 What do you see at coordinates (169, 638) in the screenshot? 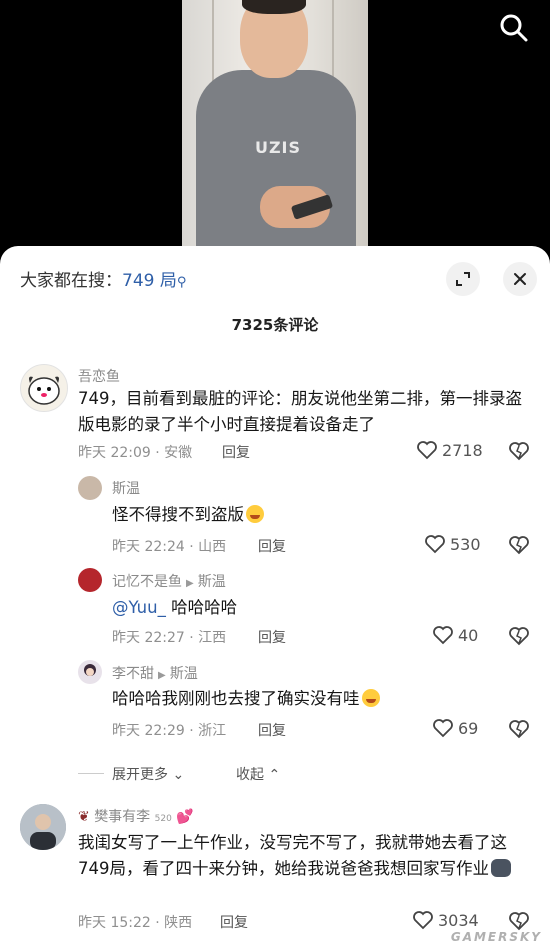
I see `comment-time-location: 昨天 22:27 · 江西` at bounding box center [169, 638].